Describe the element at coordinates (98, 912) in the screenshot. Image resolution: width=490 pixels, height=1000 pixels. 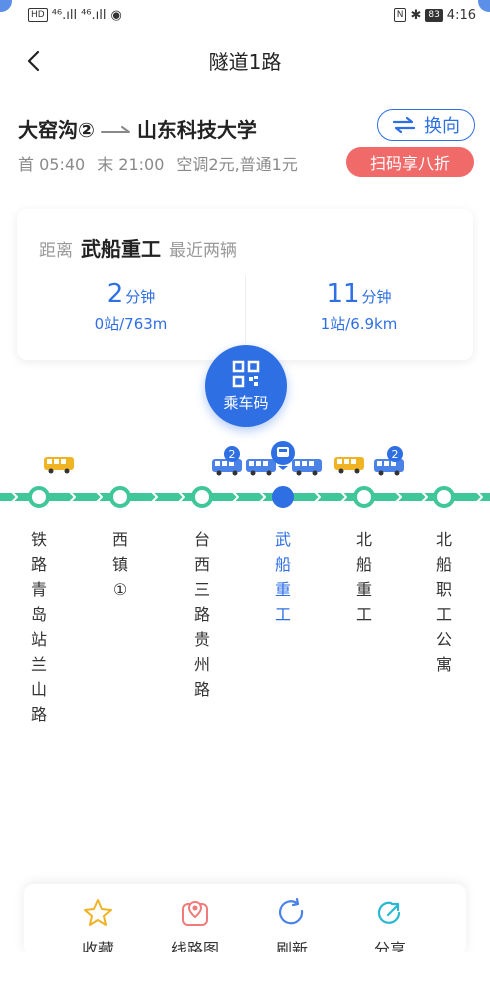
I see `star-icon` at that location.